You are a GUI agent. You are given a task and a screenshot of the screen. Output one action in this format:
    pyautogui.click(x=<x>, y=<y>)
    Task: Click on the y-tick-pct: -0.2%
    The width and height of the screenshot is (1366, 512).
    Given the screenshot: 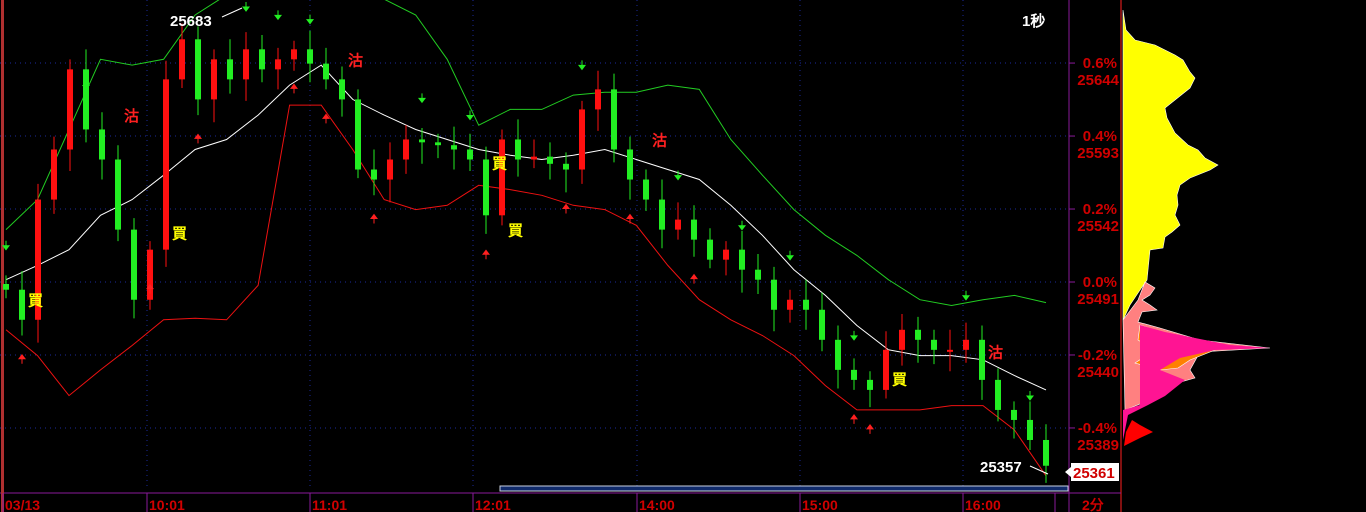 What is the action you would take?
    pyautogui.click(x=1097, y=355)
    